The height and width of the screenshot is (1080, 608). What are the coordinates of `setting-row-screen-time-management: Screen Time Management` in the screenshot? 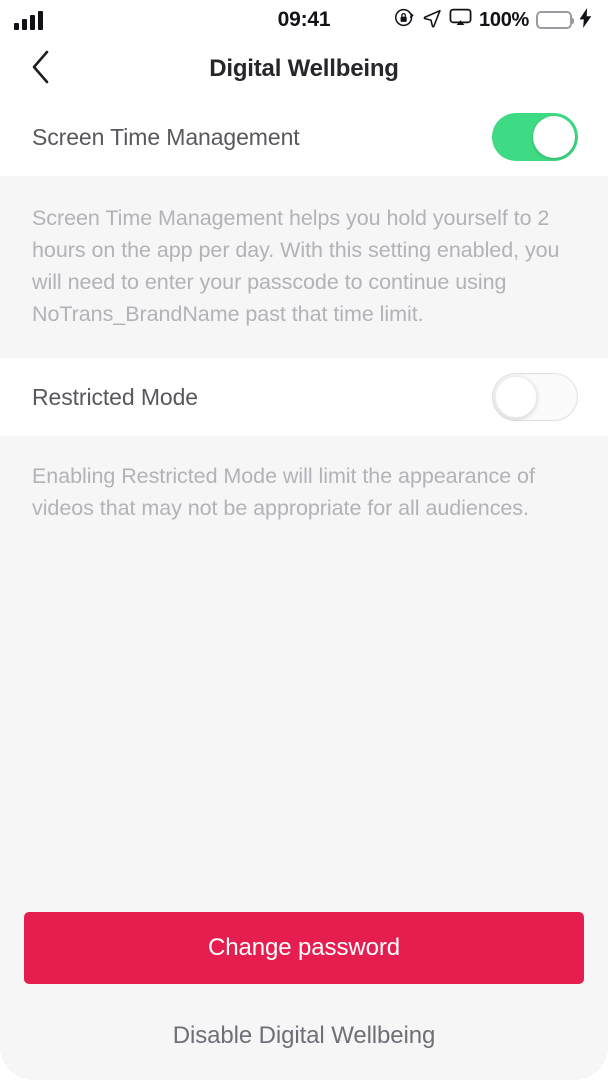 It's located at (304, 137).